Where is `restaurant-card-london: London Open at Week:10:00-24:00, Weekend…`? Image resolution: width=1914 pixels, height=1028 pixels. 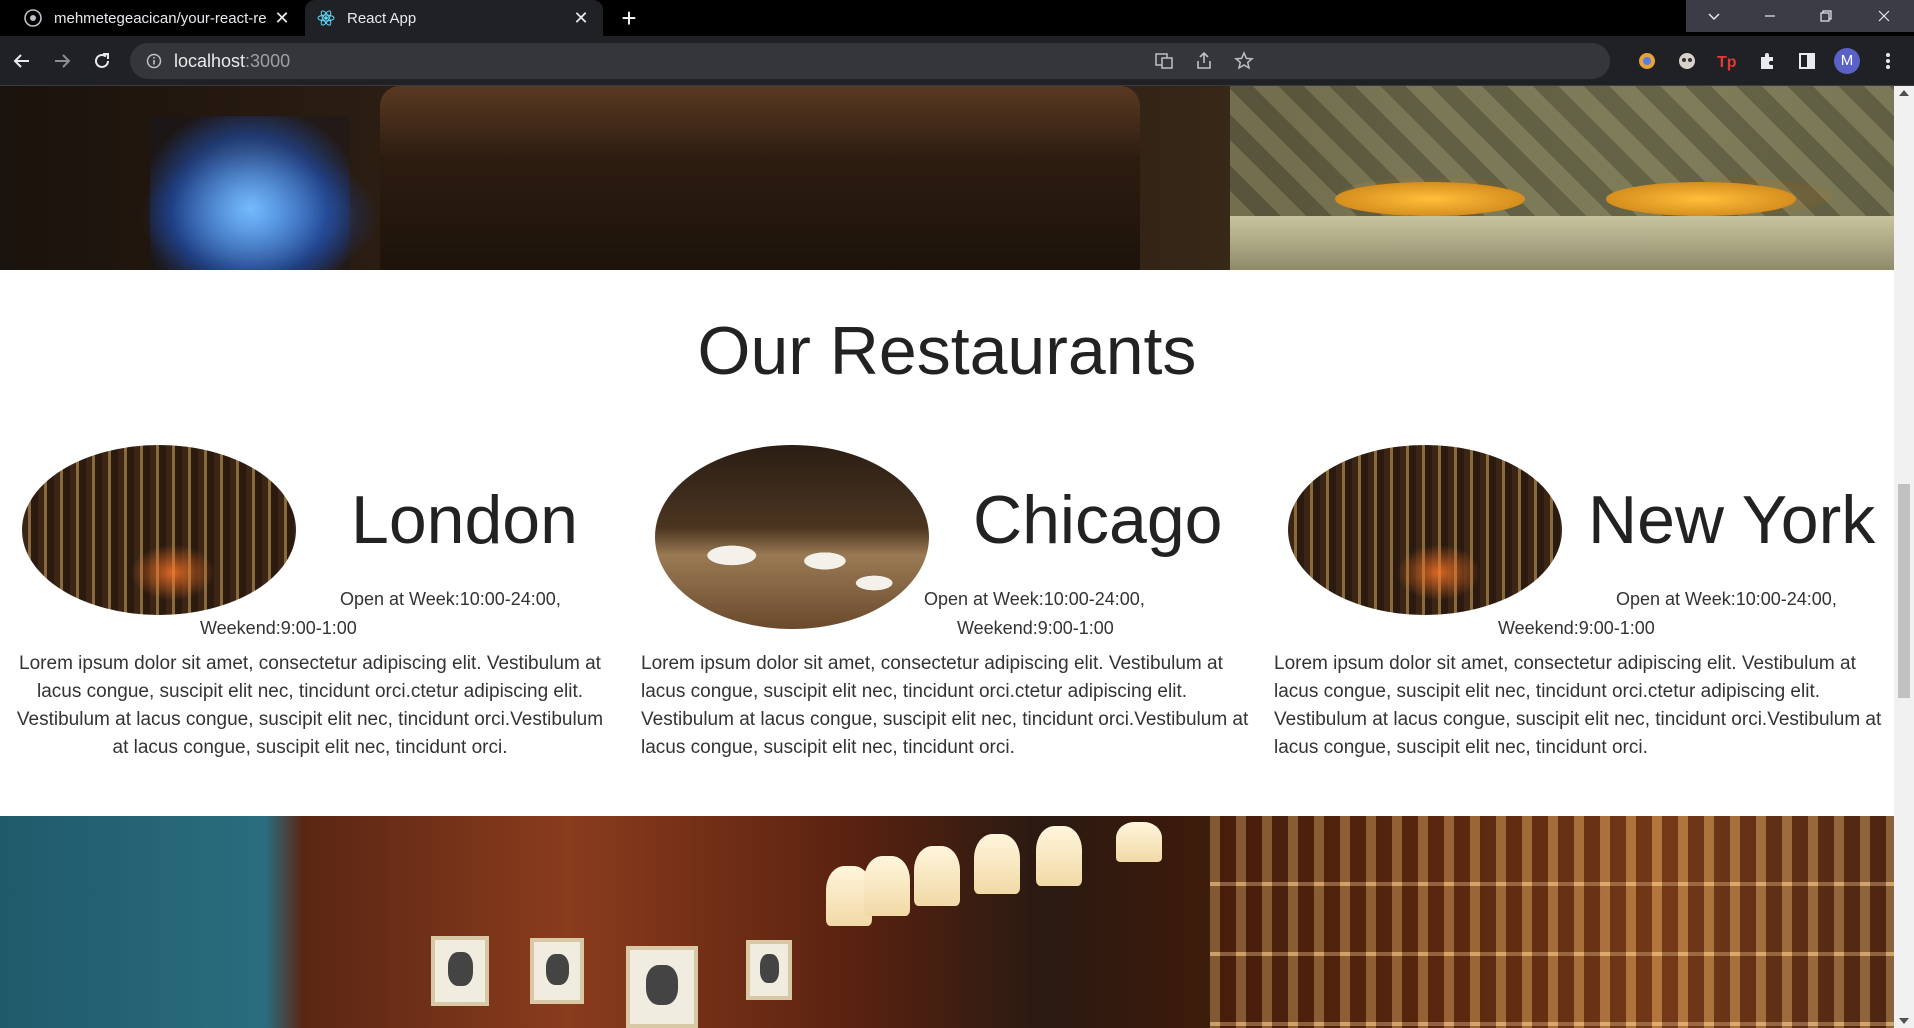 restaurant-card-london: London Open at Week:10:00-24:00, Weekend… is located at coordinates (320, 611).